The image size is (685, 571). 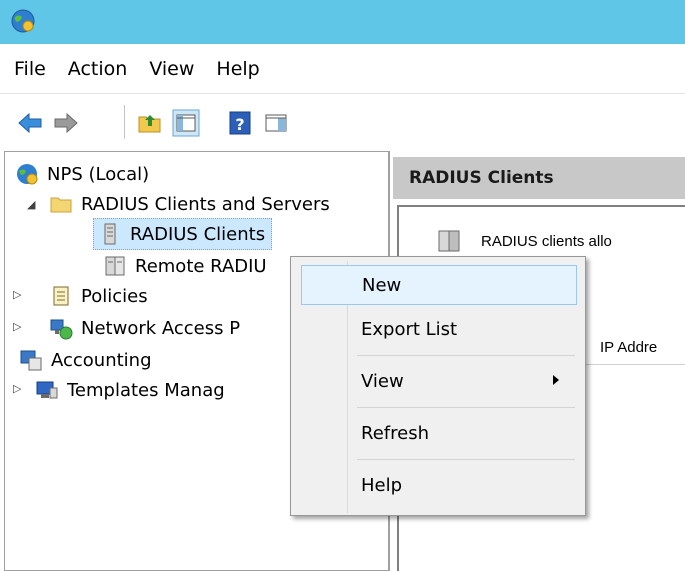 I want to click on back-arrow-icon, so click(x=30, y=123).